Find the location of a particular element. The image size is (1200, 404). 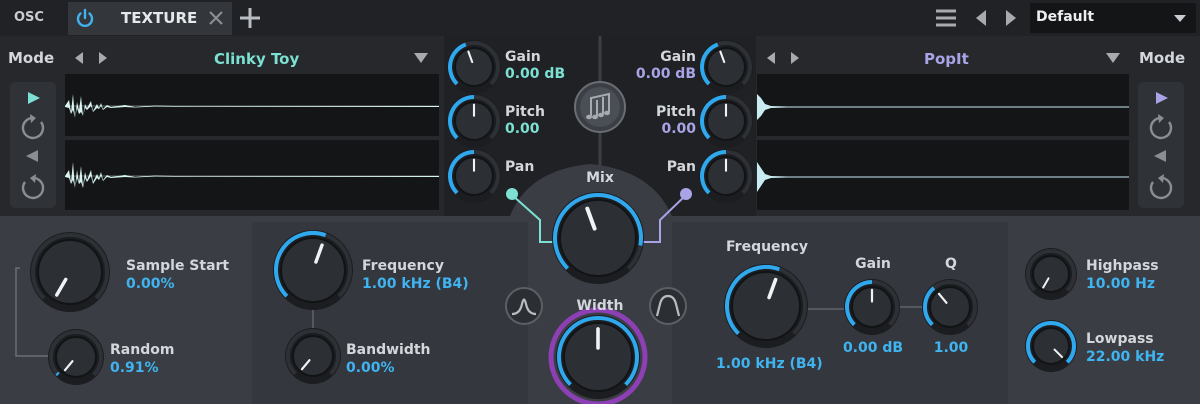

random-knob is located at coordinates (76, 357).